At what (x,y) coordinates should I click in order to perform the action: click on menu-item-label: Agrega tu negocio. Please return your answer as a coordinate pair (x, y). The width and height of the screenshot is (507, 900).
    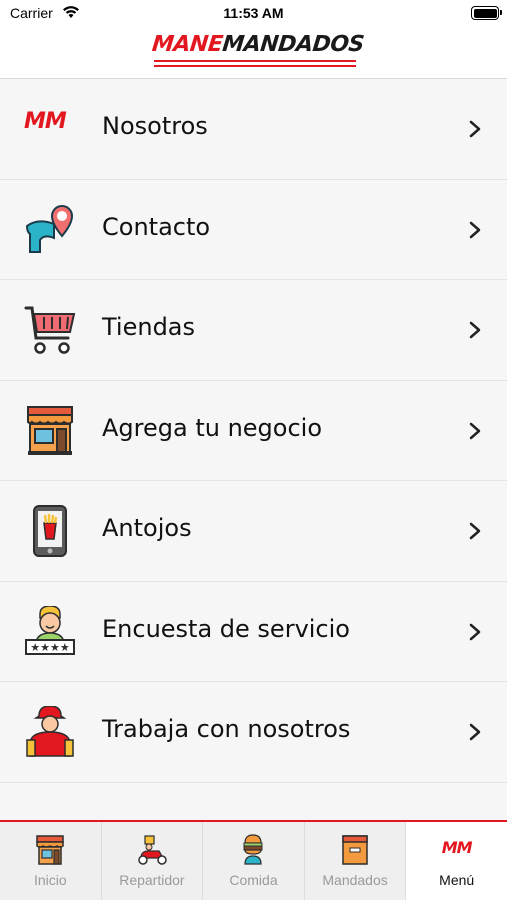
    Looking at the image, I should click on (212, 427).